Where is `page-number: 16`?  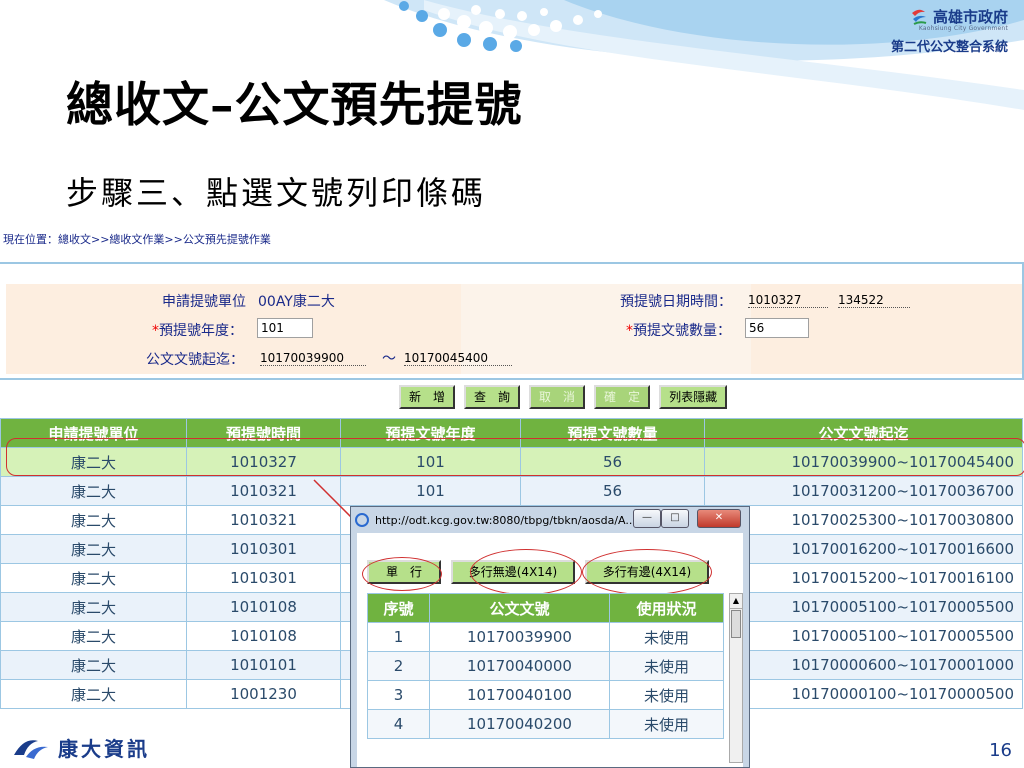
page-number: 16 is located at coordinates (1000, 750).